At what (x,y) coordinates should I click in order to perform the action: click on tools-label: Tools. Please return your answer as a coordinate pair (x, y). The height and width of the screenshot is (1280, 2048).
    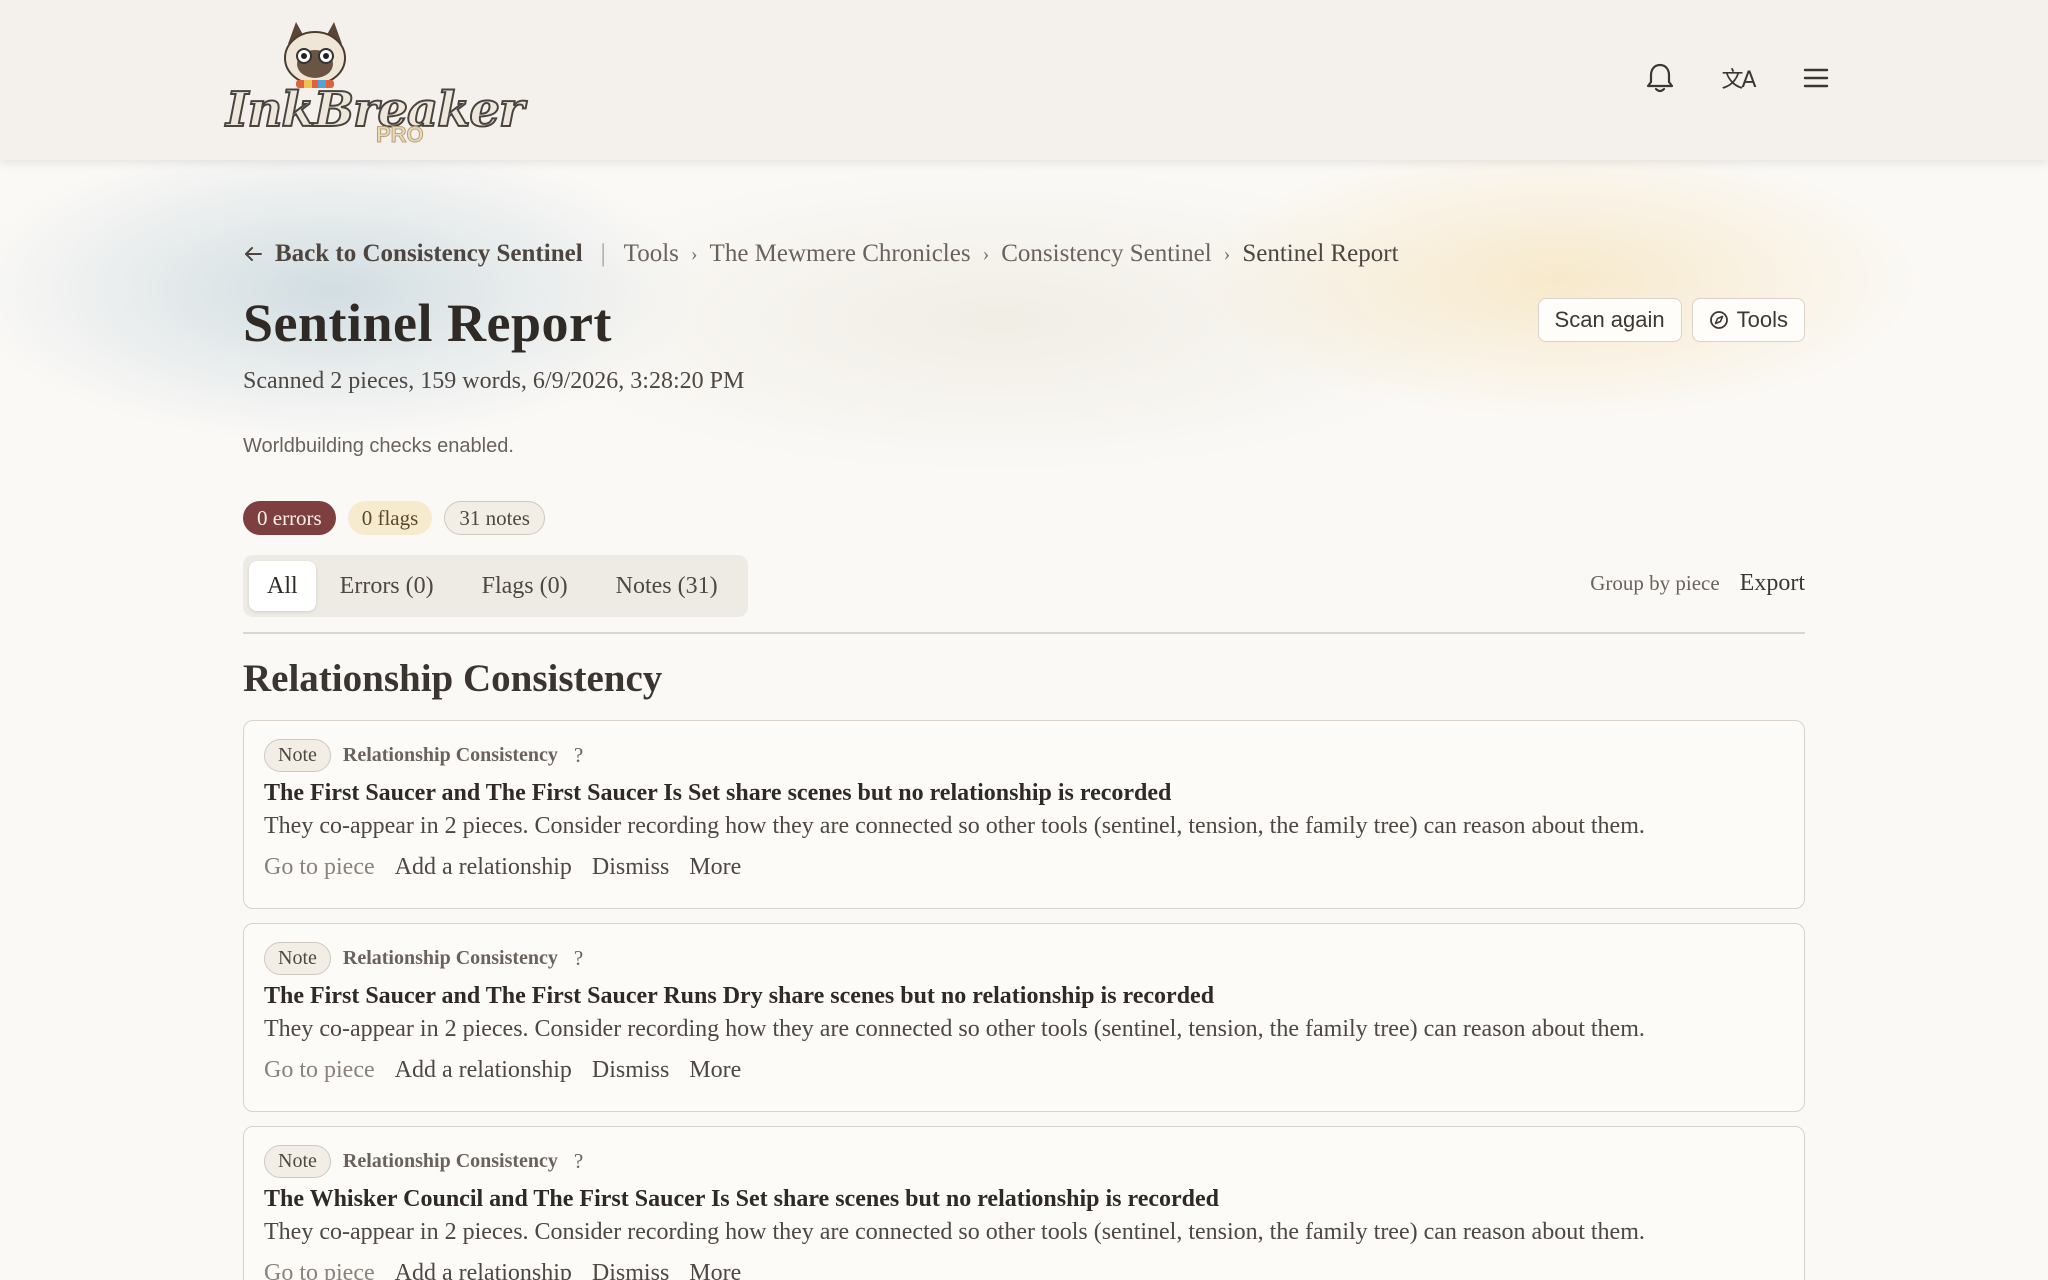
    Looking at the image, I should click on (1762, 319).